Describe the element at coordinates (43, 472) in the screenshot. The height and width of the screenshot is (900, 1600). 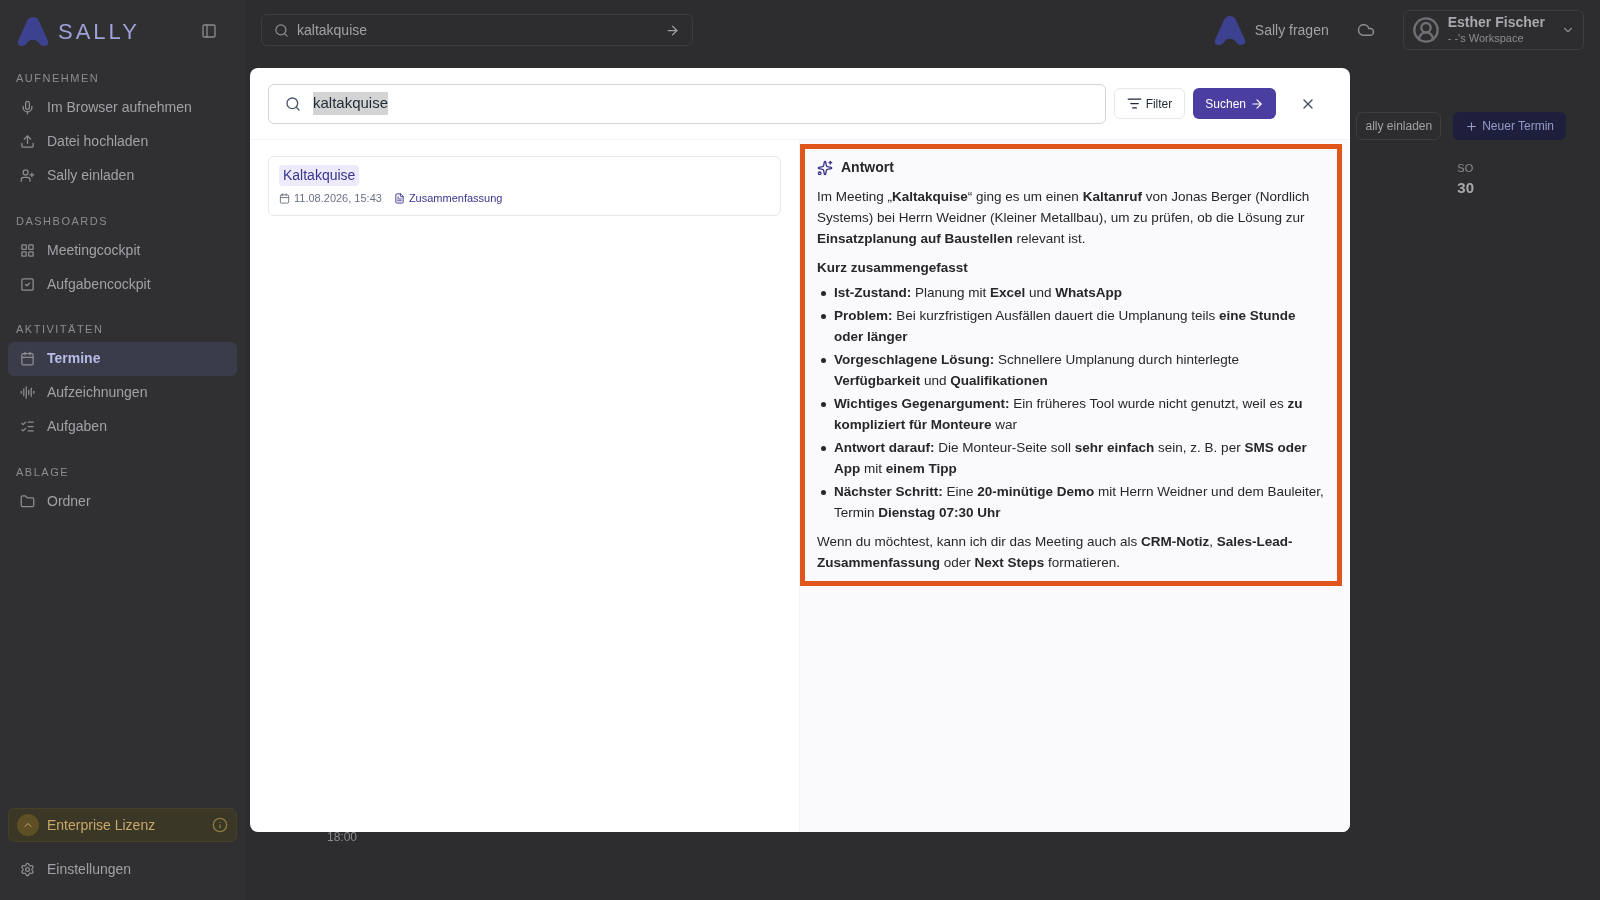
I see `section-heading: ABLAGE` at that location.